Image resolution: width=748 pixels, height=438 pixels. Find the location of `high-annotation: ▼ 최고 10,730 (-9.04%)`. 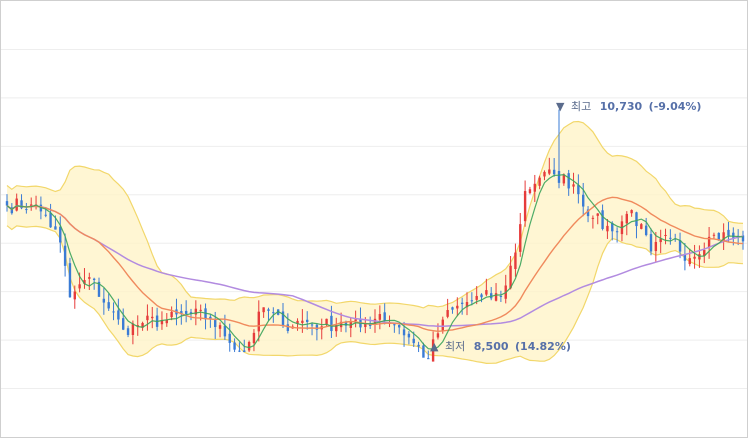

high-annotation: ▼ 최고 10,730 (-9.04%) is located at coordinates (628, 106).